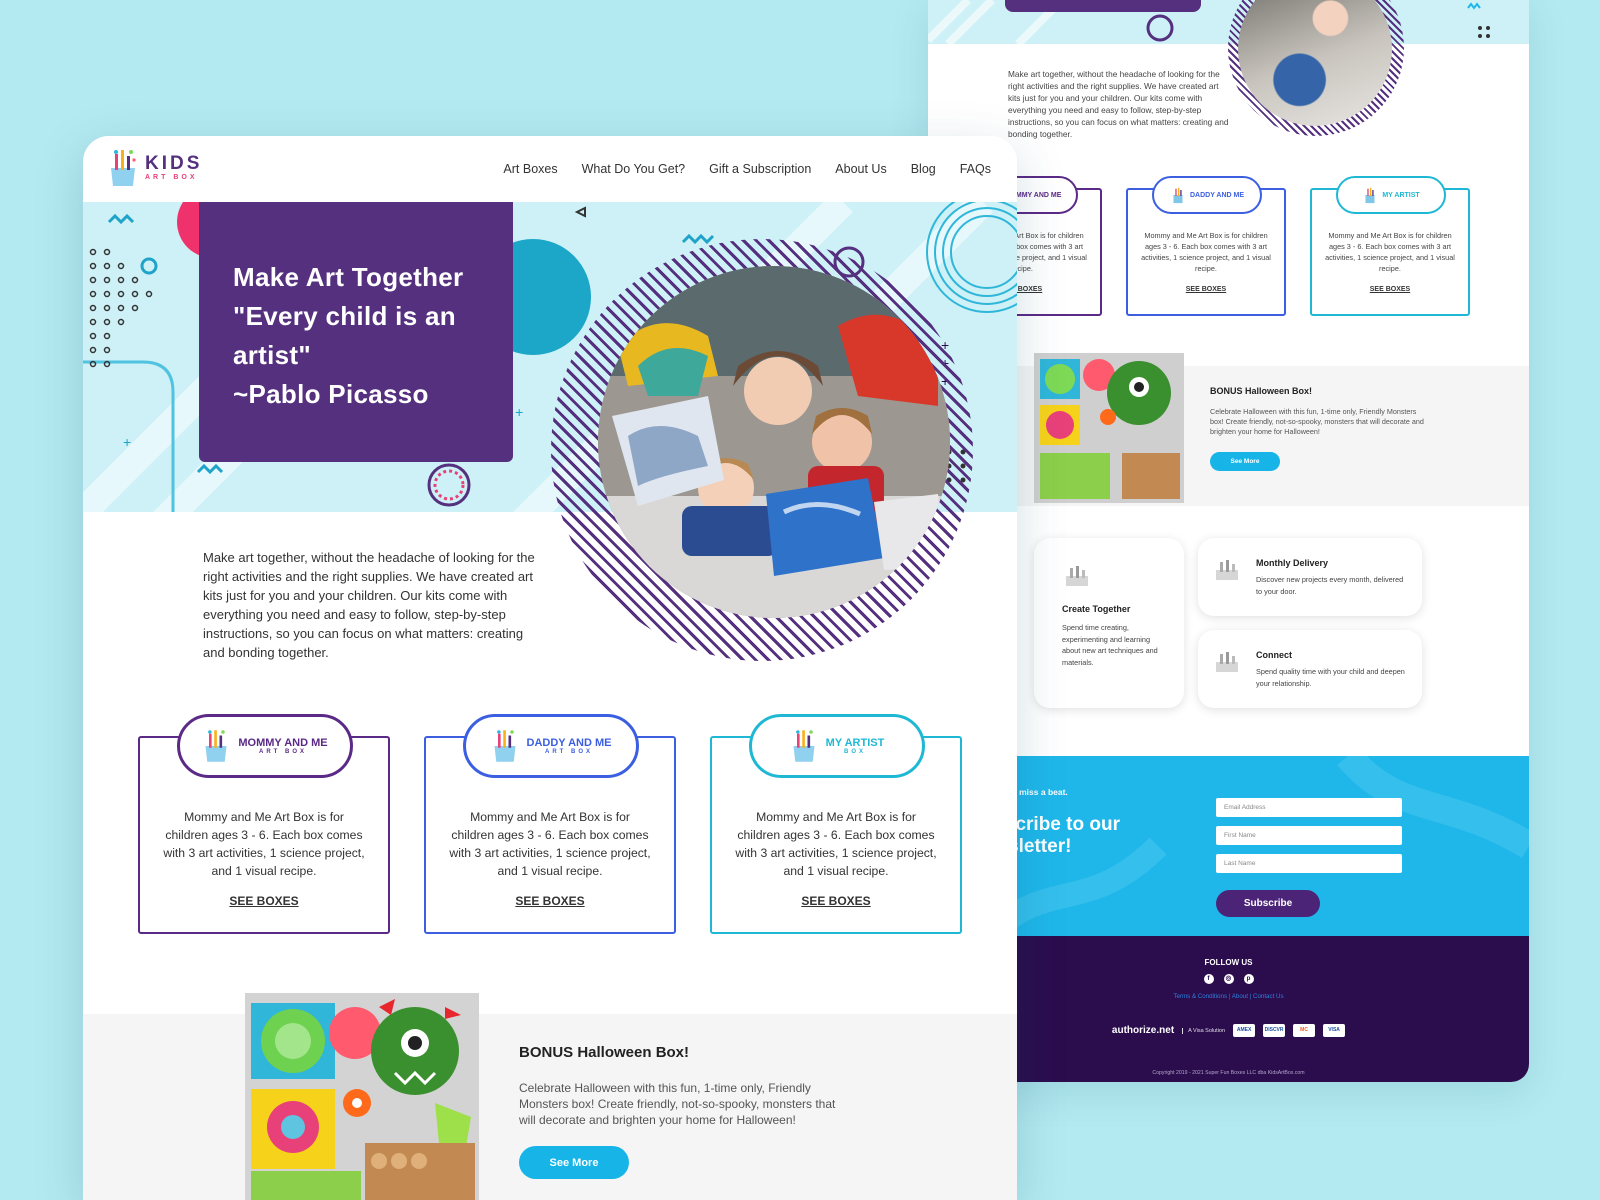 The image size is (1600, 1200). What do you see at coordinates (1227, 662) in the screenshot?
I see `connect-icon` at bounding box center [1227, 662].